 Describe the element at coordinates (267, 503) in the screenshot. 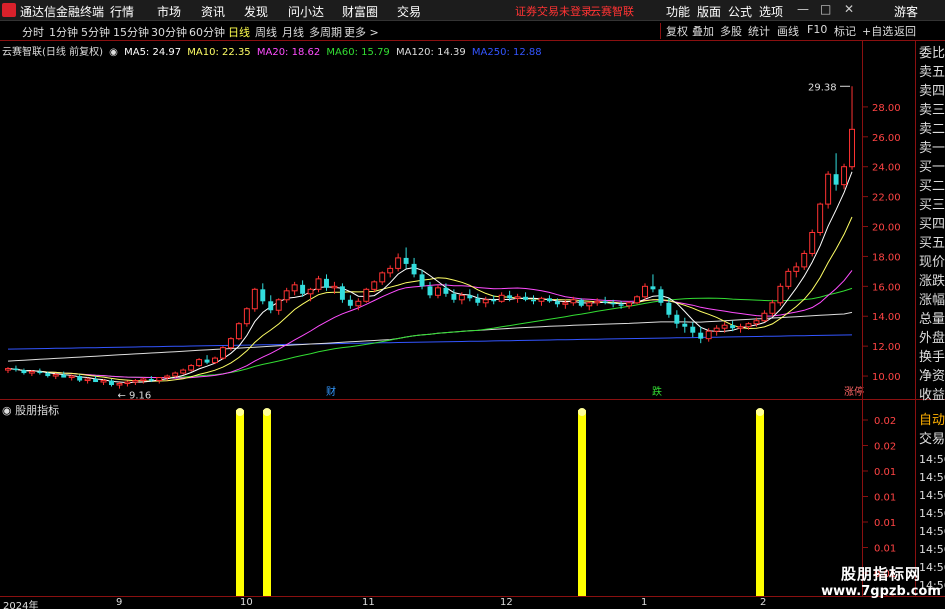

I see `signal-bar` at that location.